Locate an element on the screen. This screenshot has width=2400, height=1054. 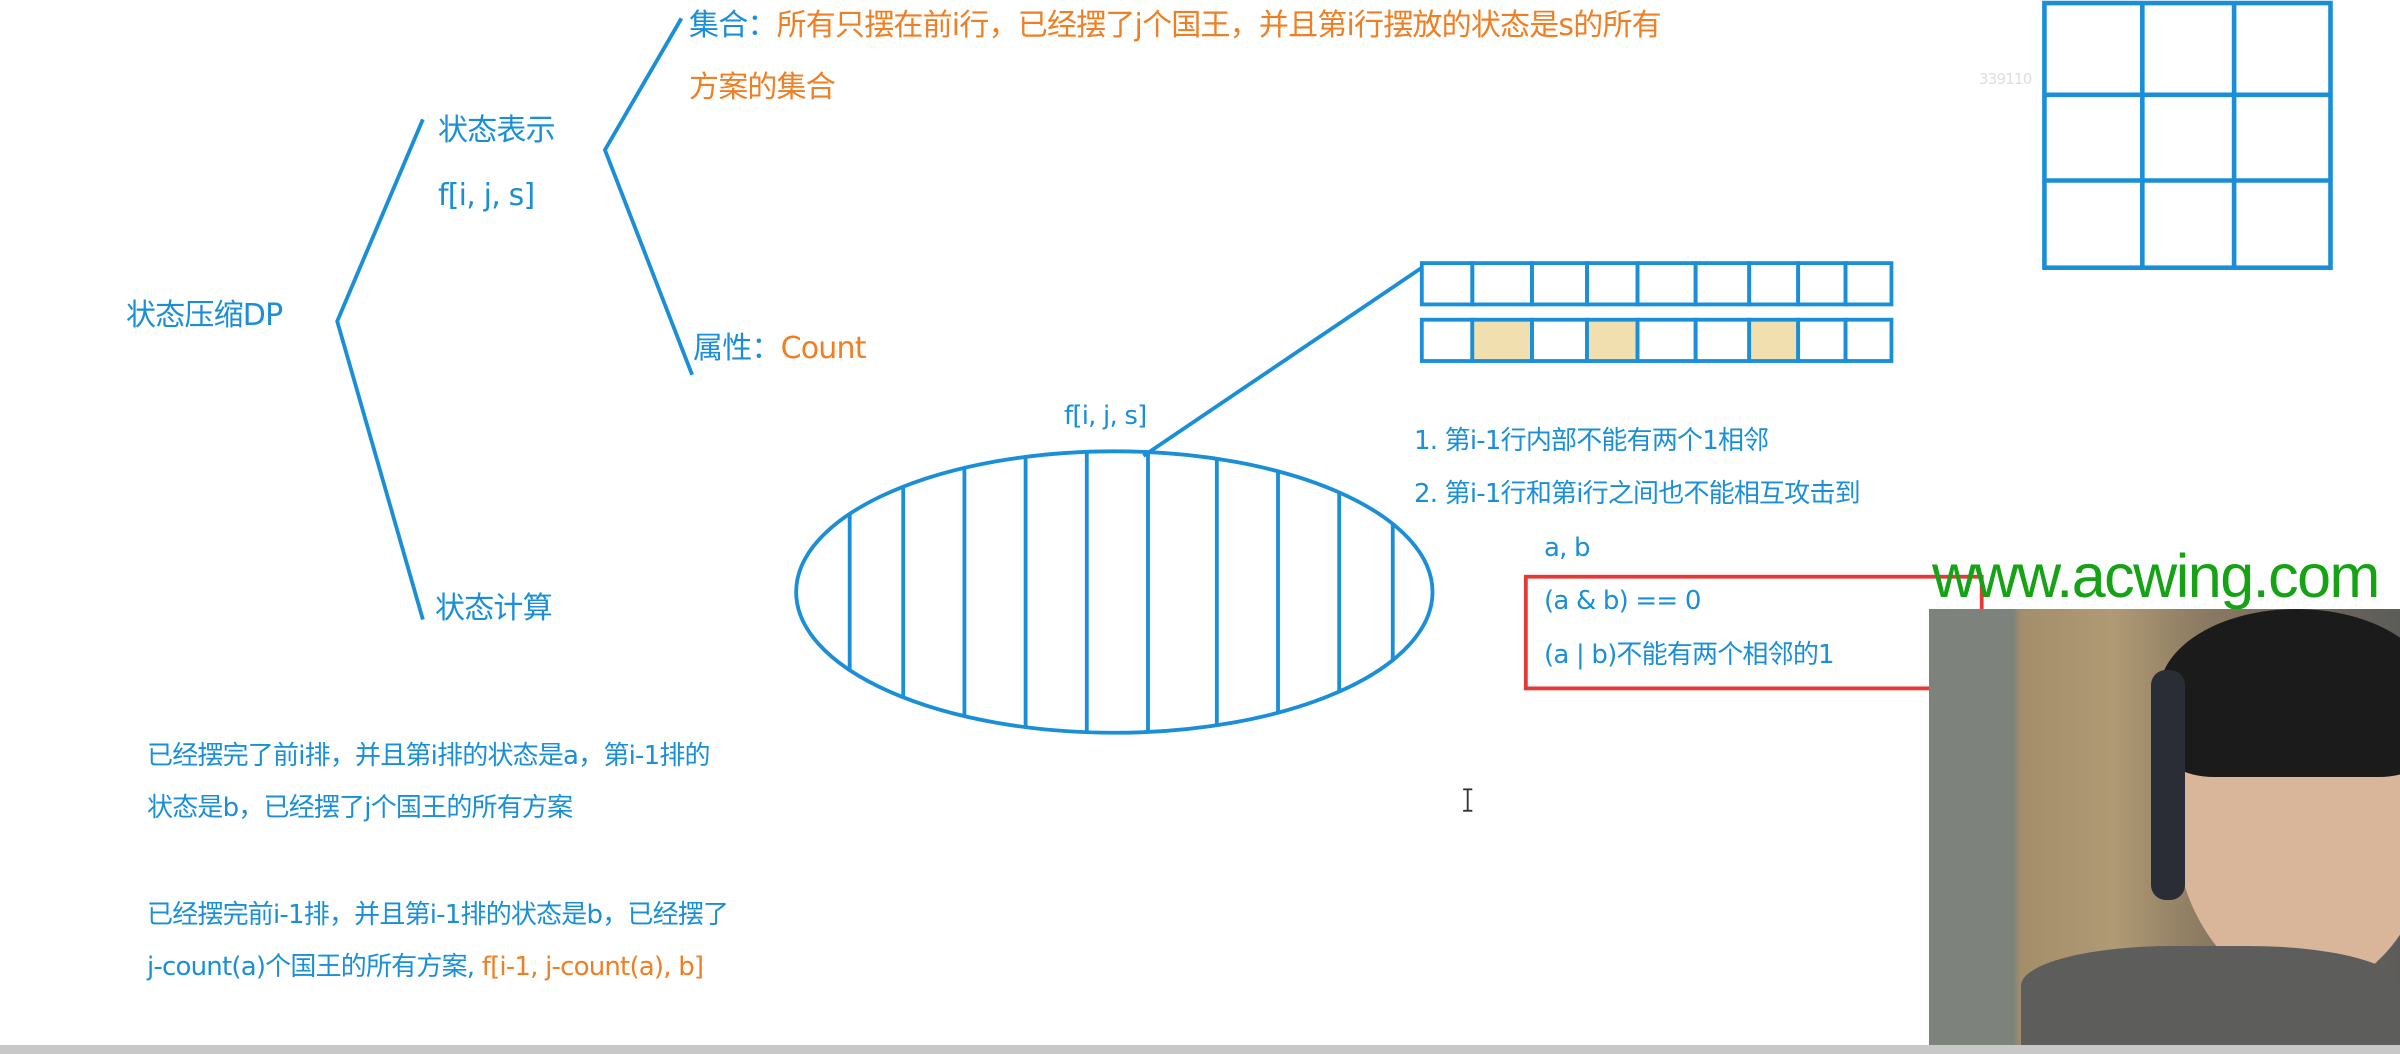
tree-branch-main is located at coordinates (380, 369).